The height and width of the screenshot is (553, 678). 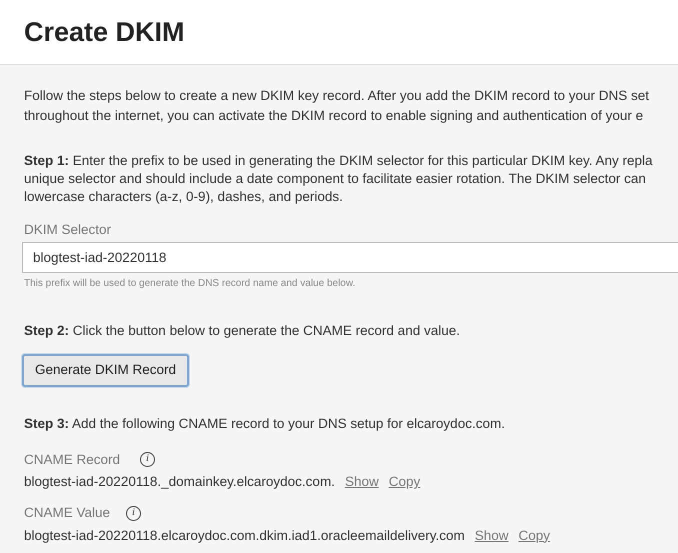 I want to click on step-3-text: Step 3: Add the following CNAME record to your DNS setup for elcaroydoc.com., so click(x=264, y=423).